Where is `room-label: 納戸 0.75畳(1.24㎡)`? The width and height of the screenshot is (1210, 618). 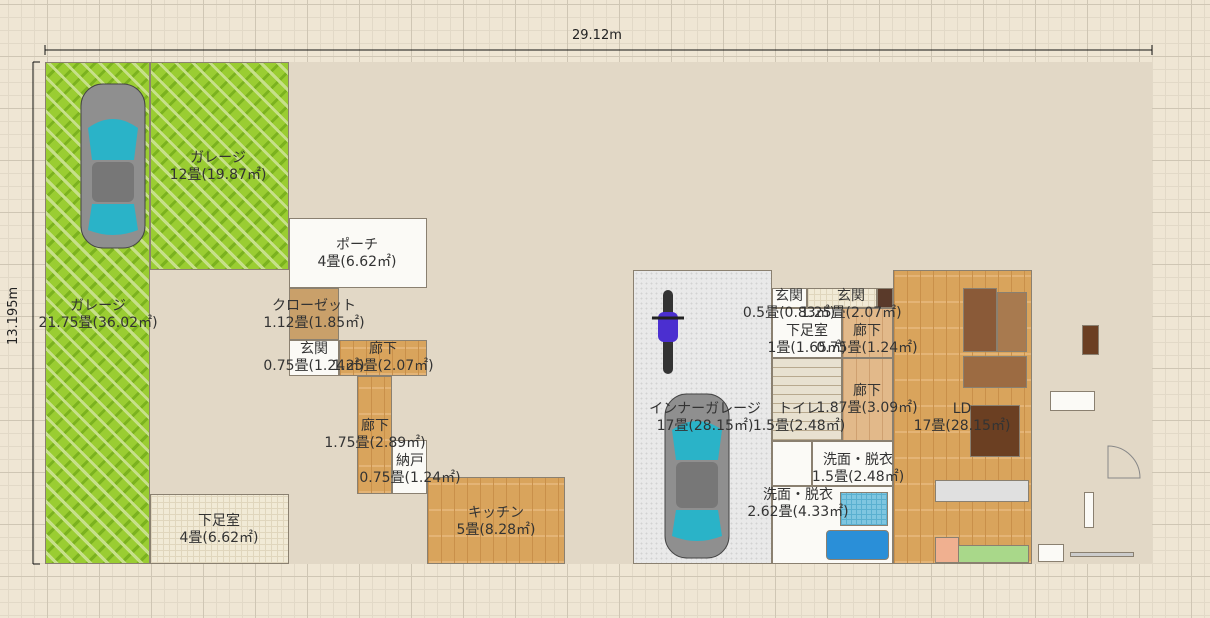
room-label: 納戸 0.75畳(1.24㎡) is located at coordinates (410, 469).